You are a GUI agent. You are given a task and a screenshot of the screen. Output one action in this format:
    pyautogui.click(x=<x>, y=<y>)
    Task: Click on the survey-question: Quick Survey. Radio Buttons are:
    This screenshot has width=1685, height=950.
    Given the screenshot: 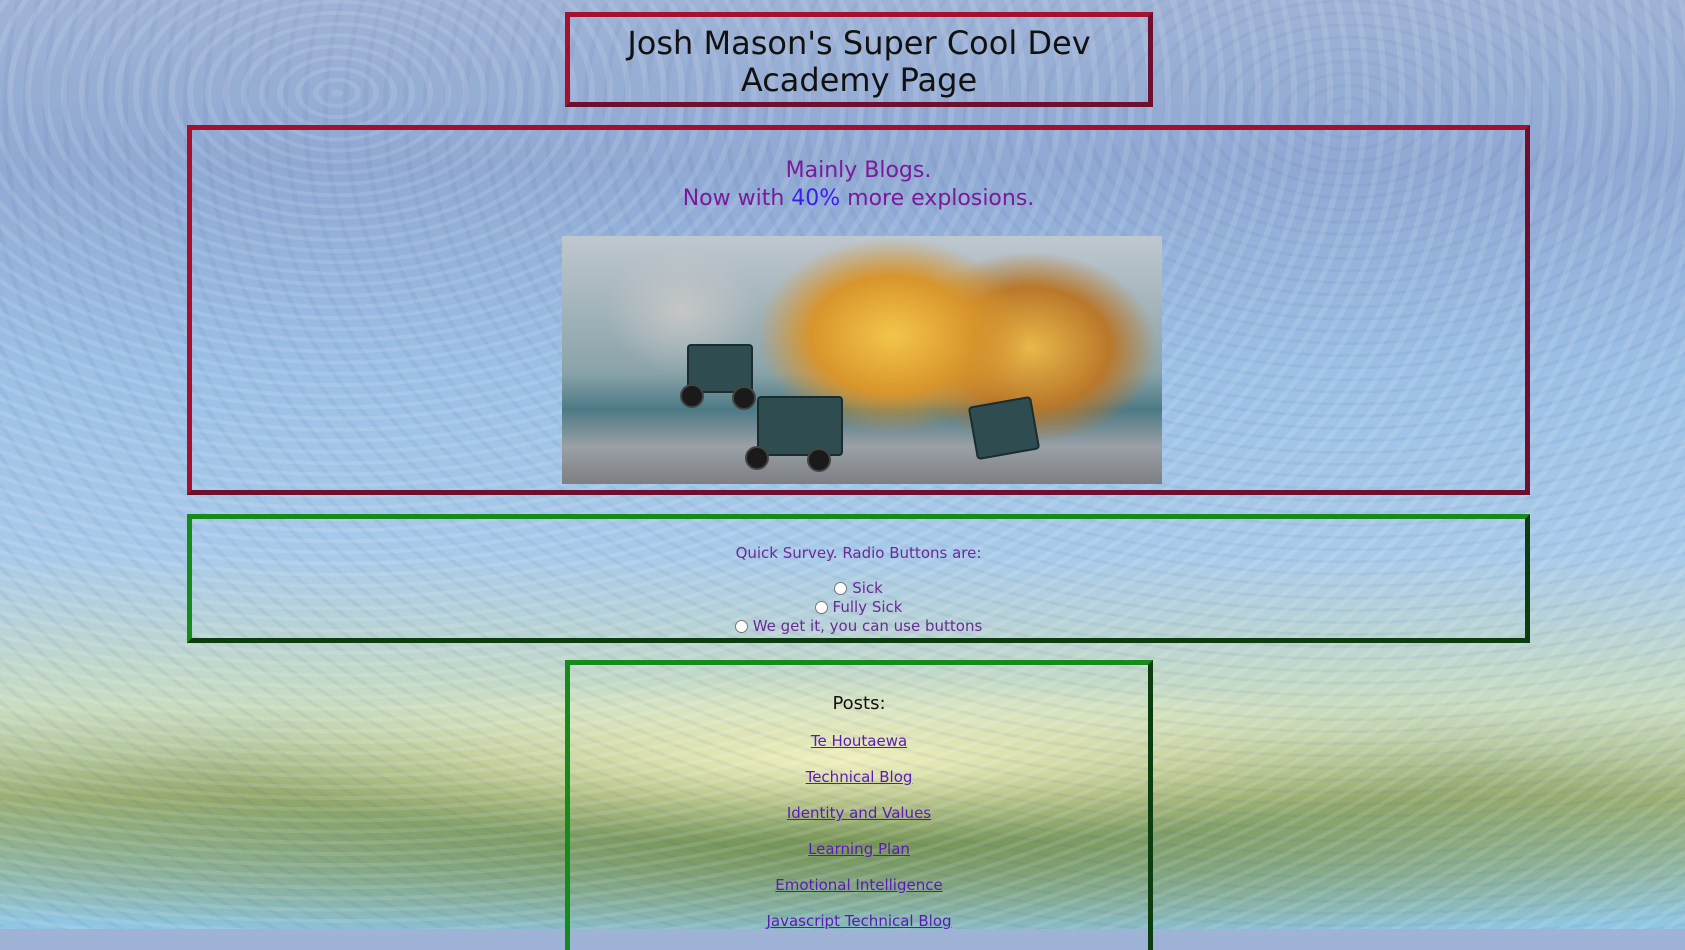 What is the action you would take?
    pyautogui.click(x=858, y=553)
    